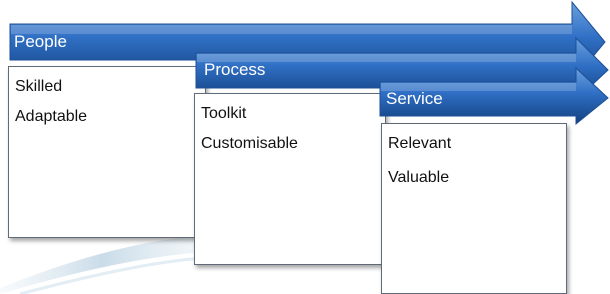 The width and height of the screenshot is (610, 294). I want to click on stage-title-service: Service, so click(414, 98).